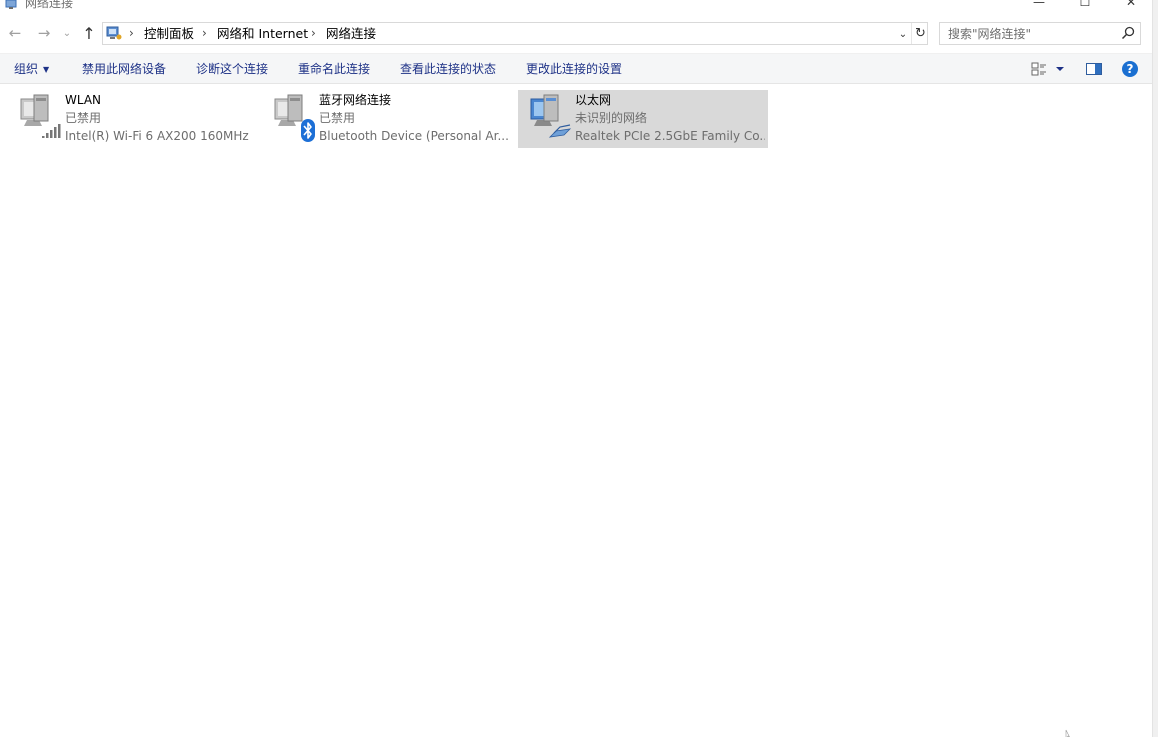 This screenshot has width=1158, height=737. Describe the element at coordinates (351, 34) in the screenshot. I see `breadcrumb-network-connections: 网络连接` at that location.